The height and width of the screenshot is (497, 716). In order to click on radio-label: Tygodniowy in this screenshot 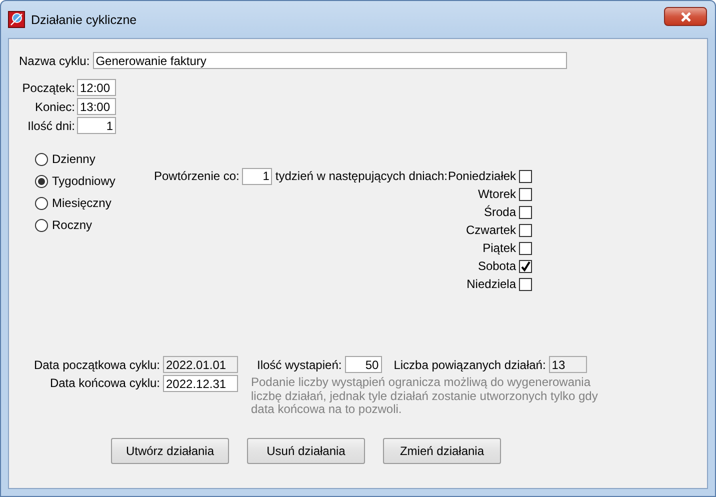, I will do `click(84, 181)`.